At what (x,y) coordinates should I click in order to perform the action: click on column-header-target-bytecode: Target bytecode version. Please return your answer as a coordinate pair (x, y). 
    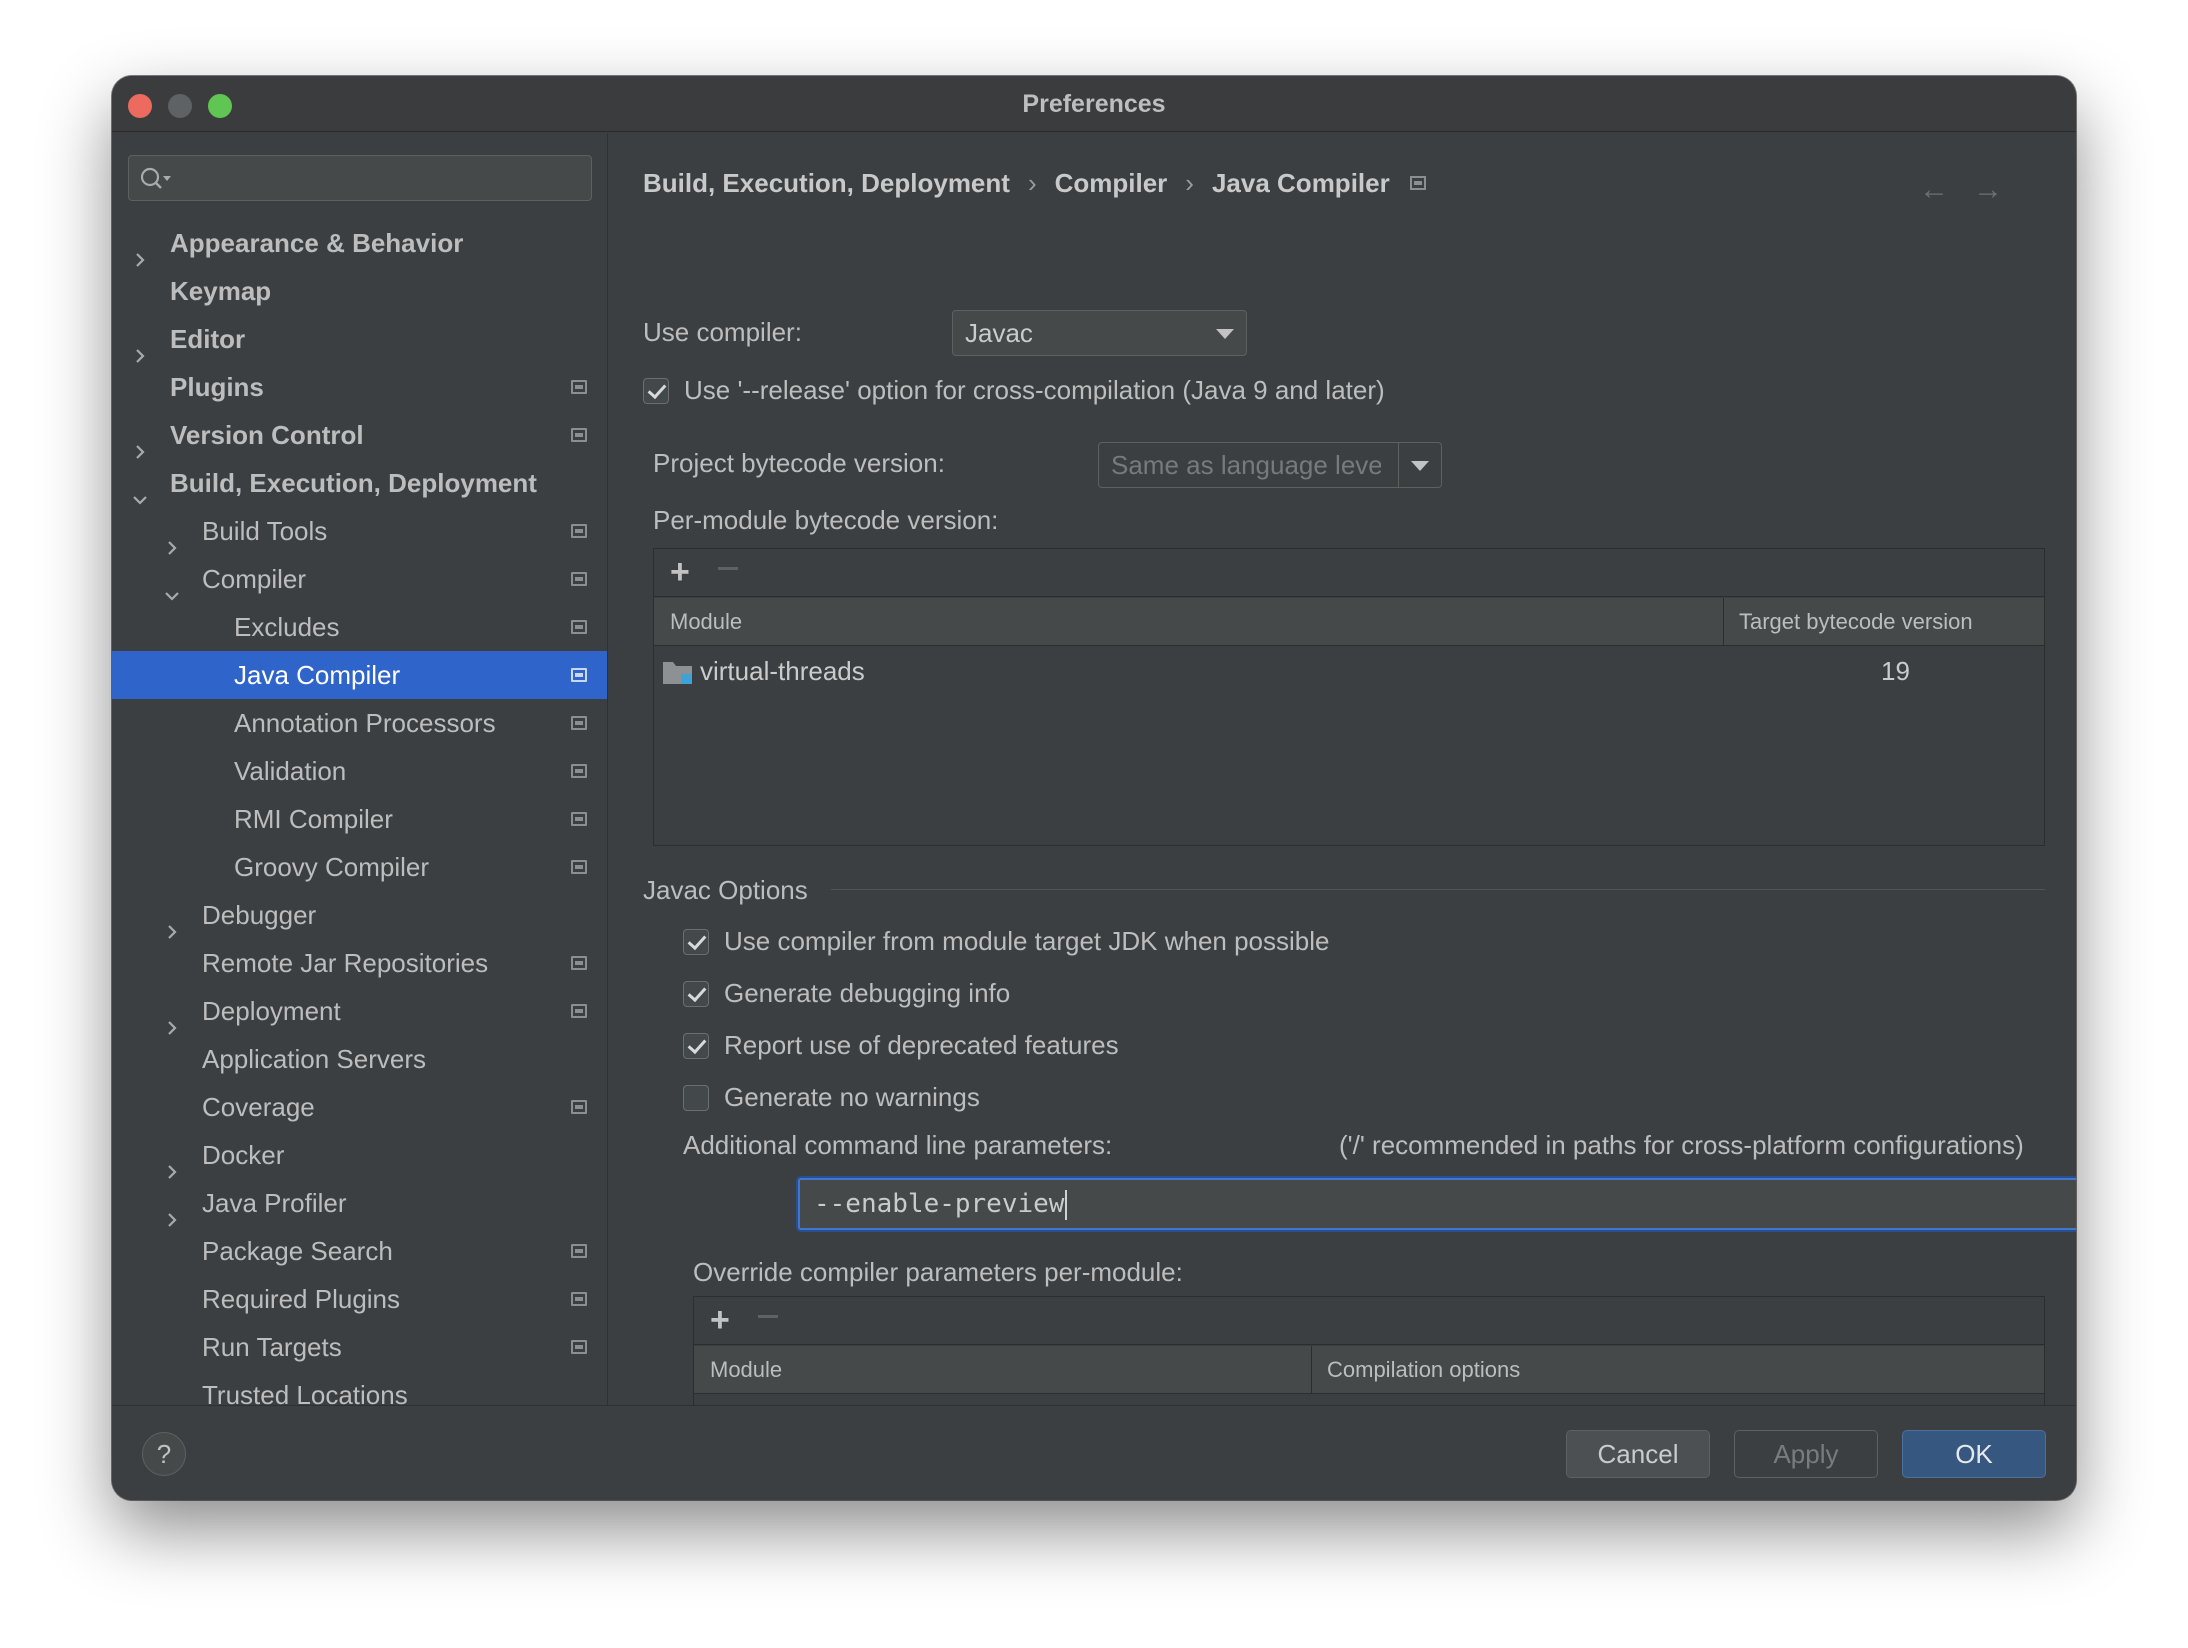
    Looking at the image, I should click on (1856, 622).